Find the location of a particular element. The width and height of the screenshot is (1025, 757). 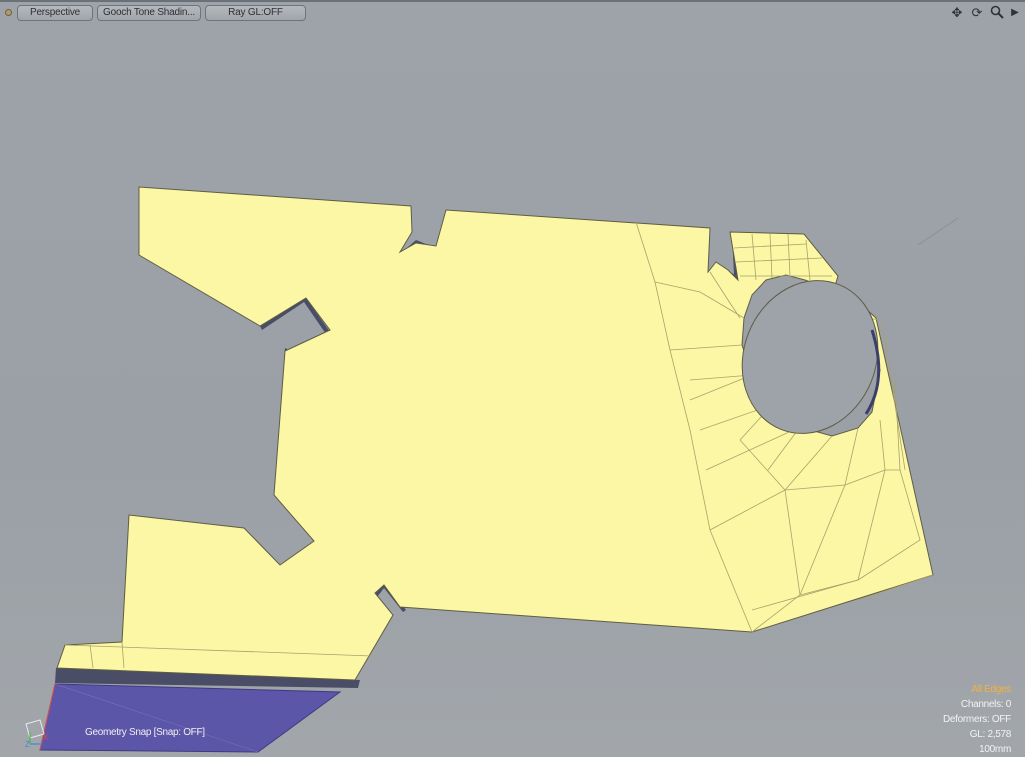

deformers-label: Deformers: OFF is located at coordinates (976, 719).